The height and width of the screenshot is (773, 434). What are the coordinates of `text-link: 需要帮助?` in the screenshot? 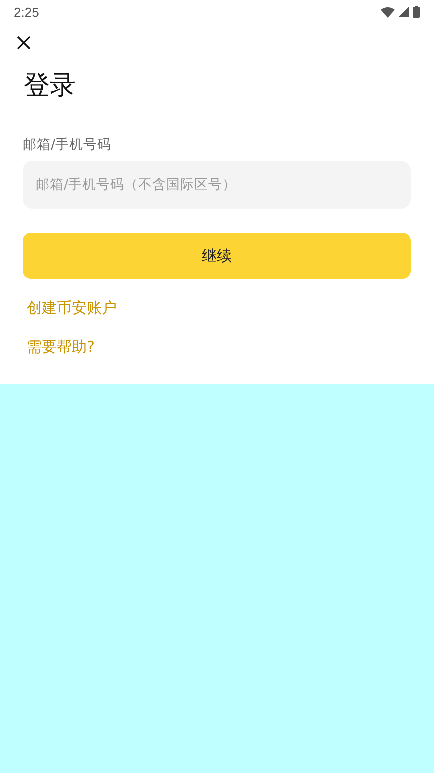 It's located at (61, 347).